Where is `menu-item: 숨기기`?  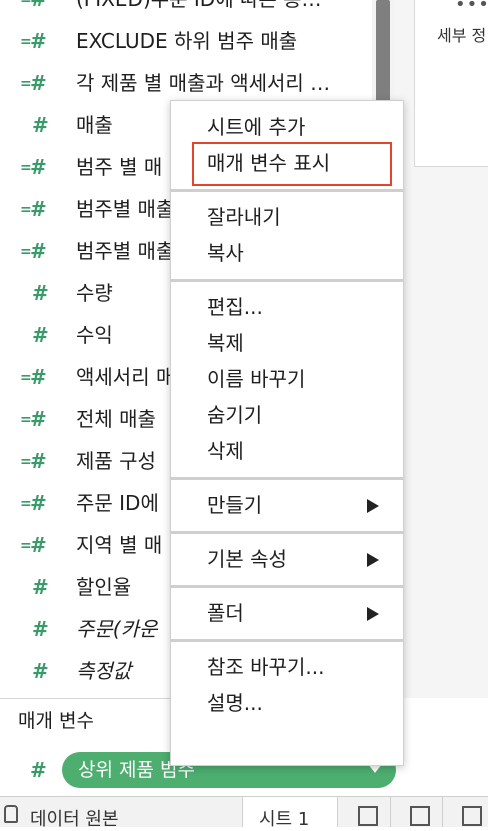 menu-item: 숨기기 is located at coordinates (287, 415).